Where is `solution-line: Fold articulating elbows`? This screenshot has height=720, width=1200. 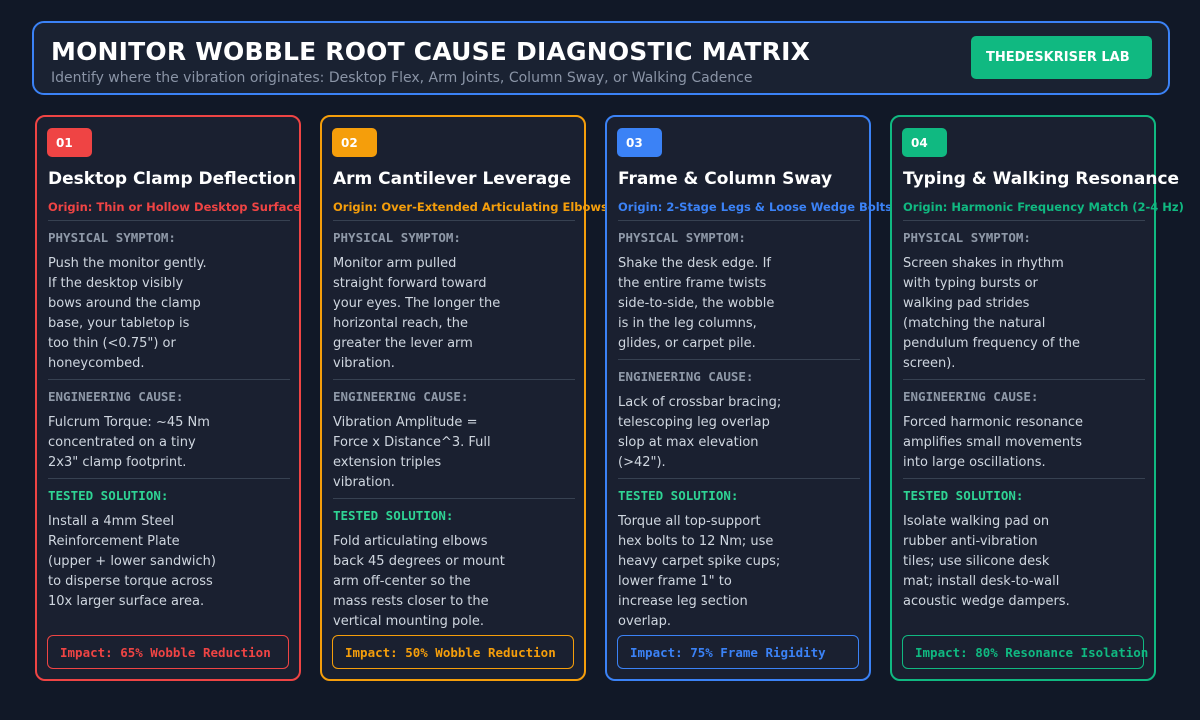
solution-line: Fold articulating elbows is located at coordinates (410, 541).